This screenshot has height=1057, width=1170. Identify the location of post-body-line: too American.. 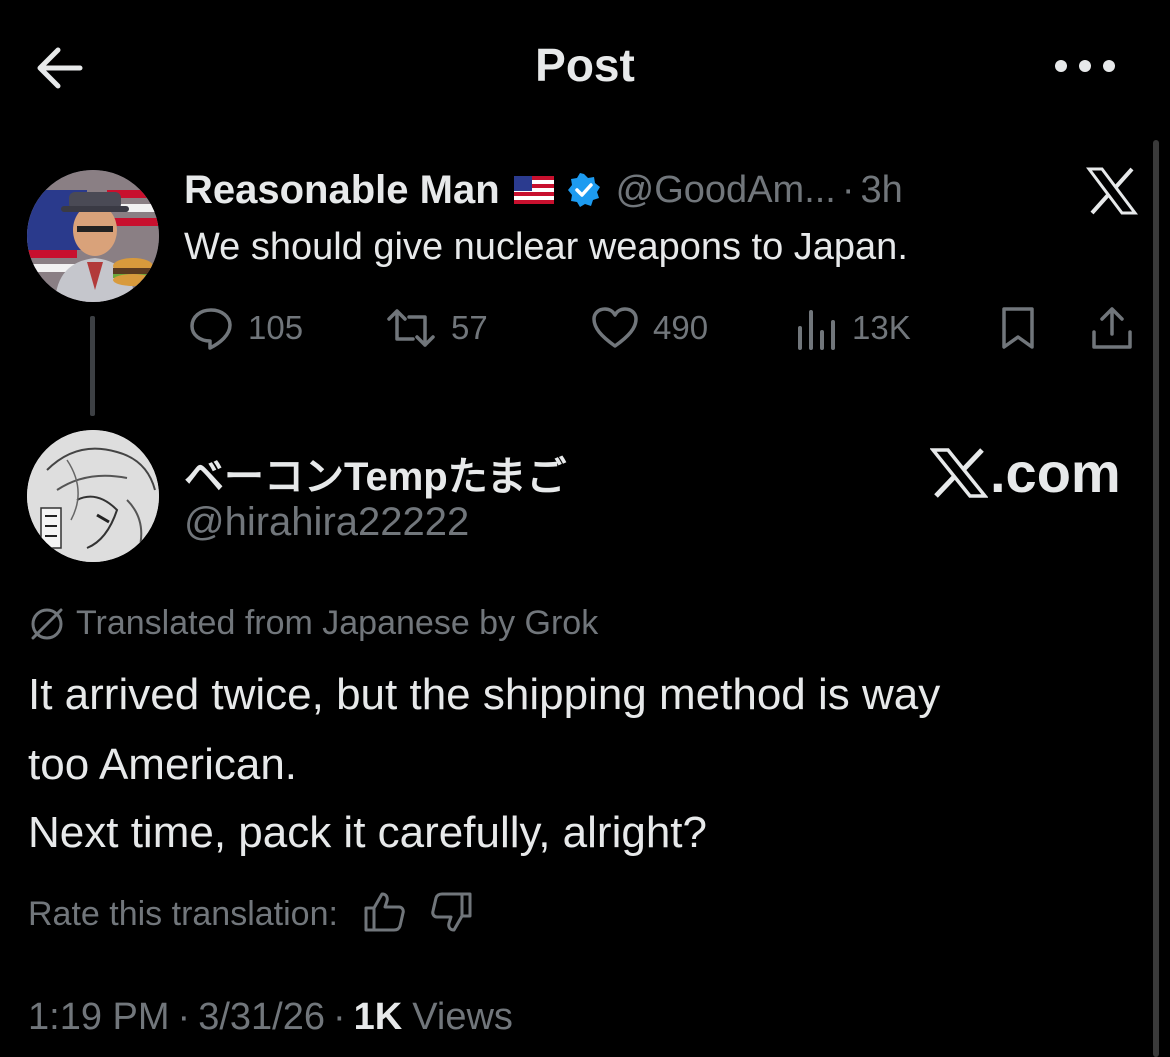
(163, 764).